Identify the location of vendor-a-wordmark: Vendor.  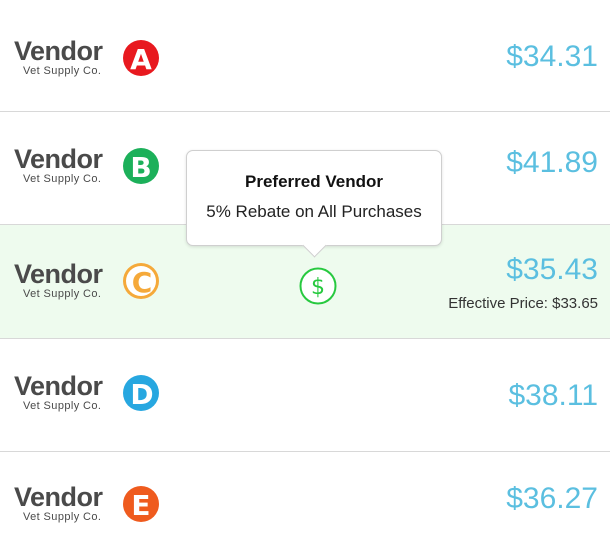
(58, 51).